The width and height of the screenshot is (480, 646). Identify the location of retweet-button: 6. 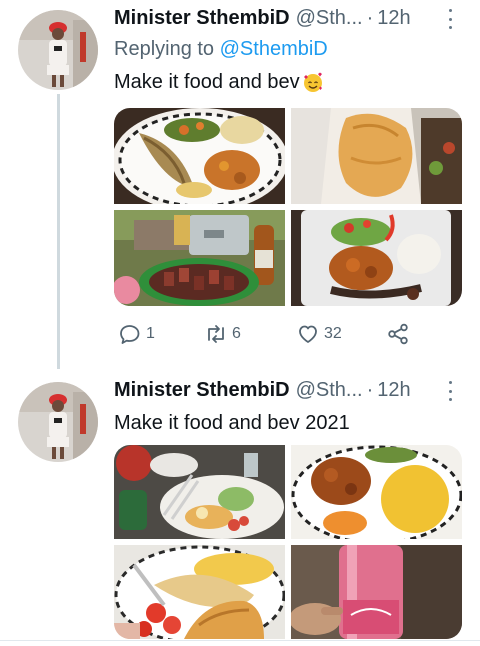
(222, 334).